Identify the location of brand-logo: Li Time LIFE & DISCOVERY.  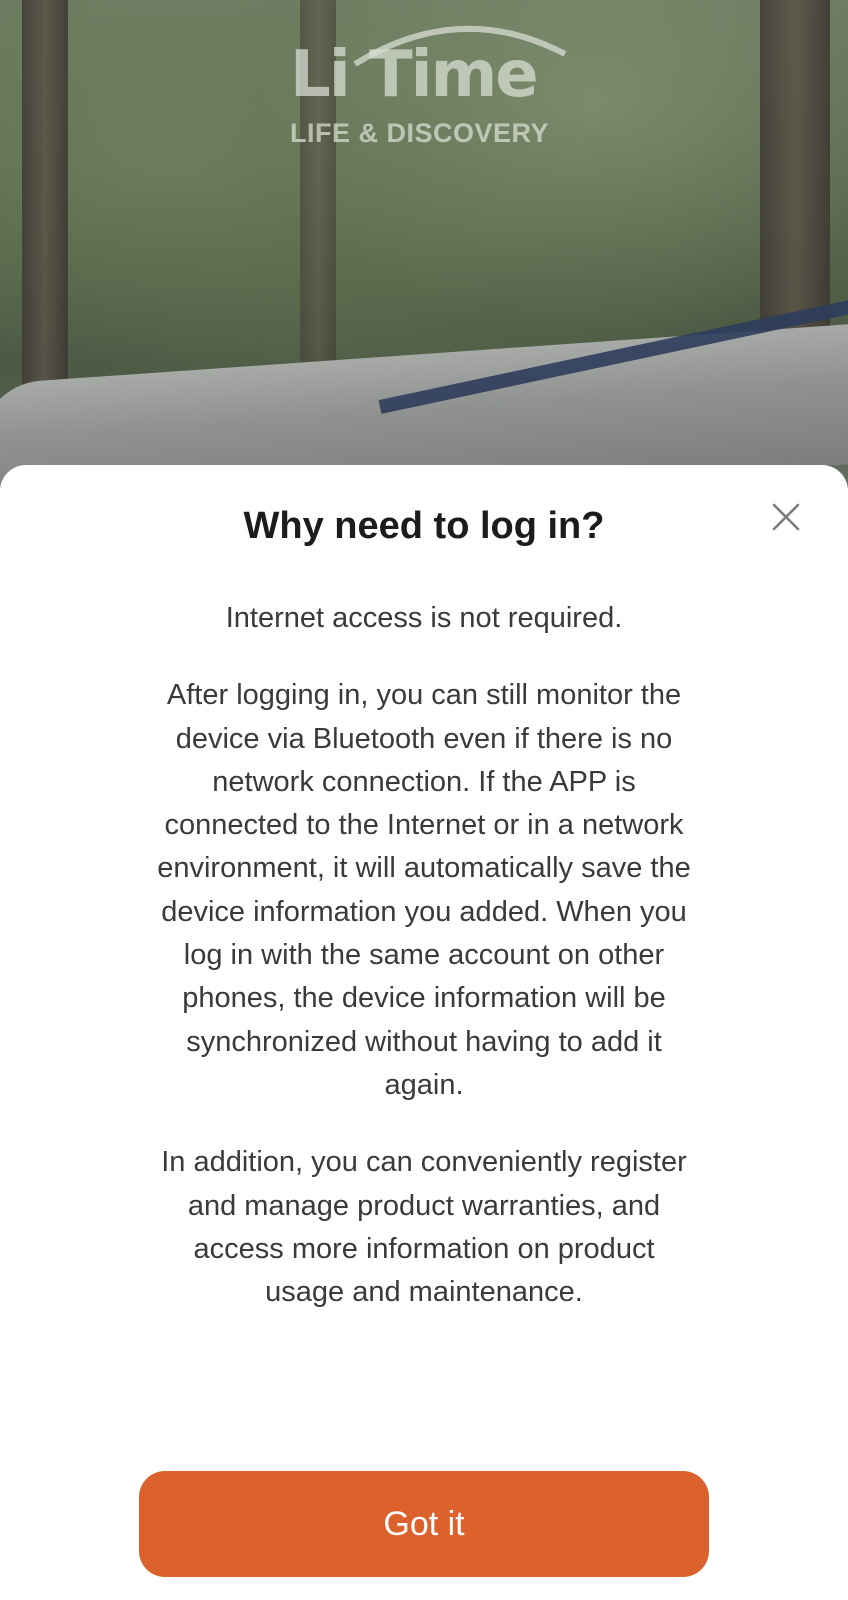
(428, 90).